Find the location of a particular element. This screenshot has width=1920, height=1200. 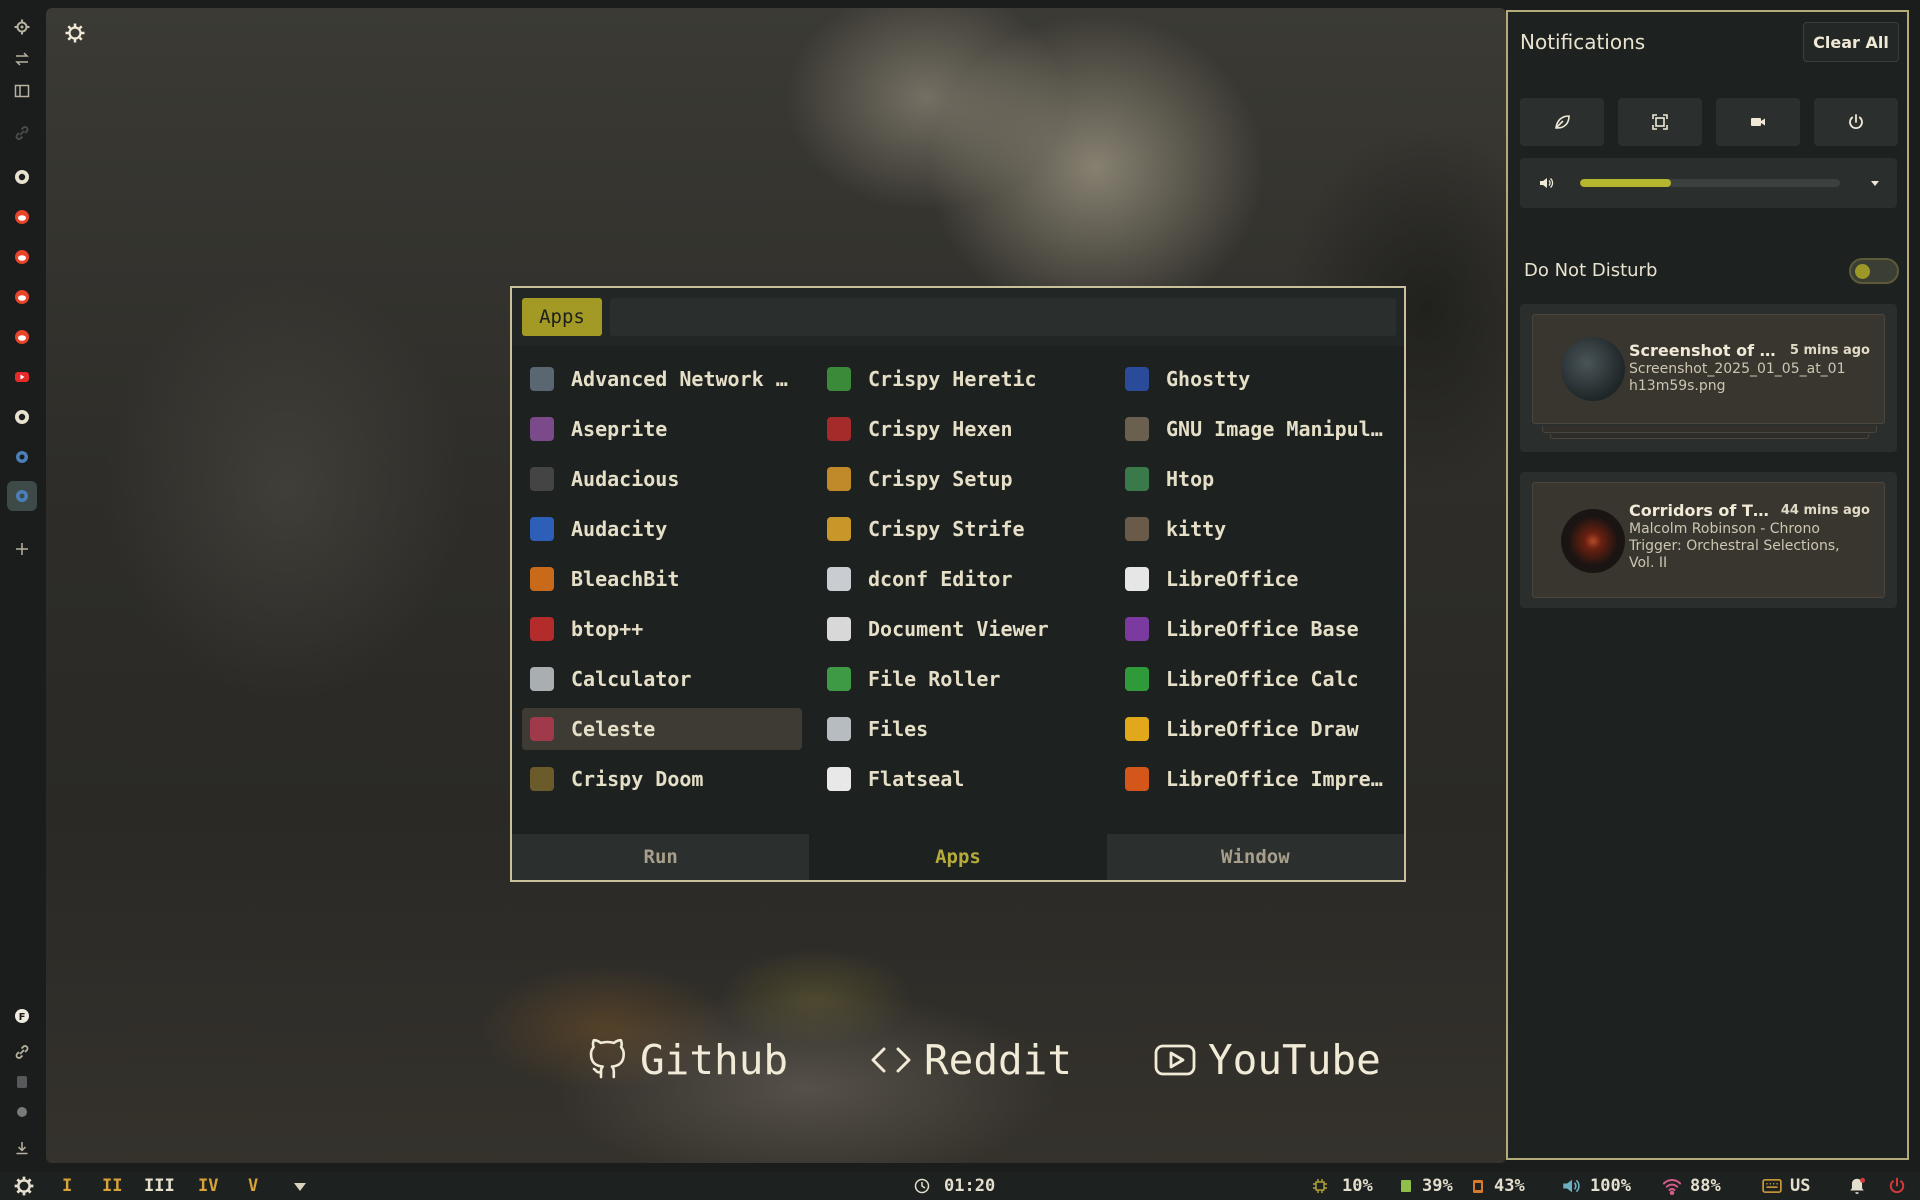

volume-slider is located at coordinates (1710, 183).